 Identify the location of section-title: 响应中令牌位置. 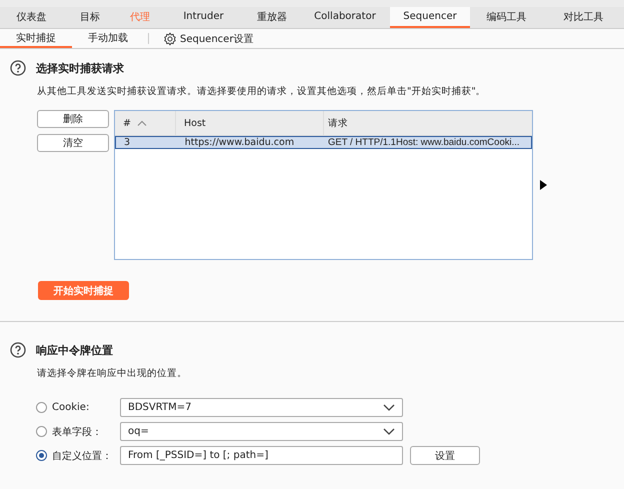
(74, 350).